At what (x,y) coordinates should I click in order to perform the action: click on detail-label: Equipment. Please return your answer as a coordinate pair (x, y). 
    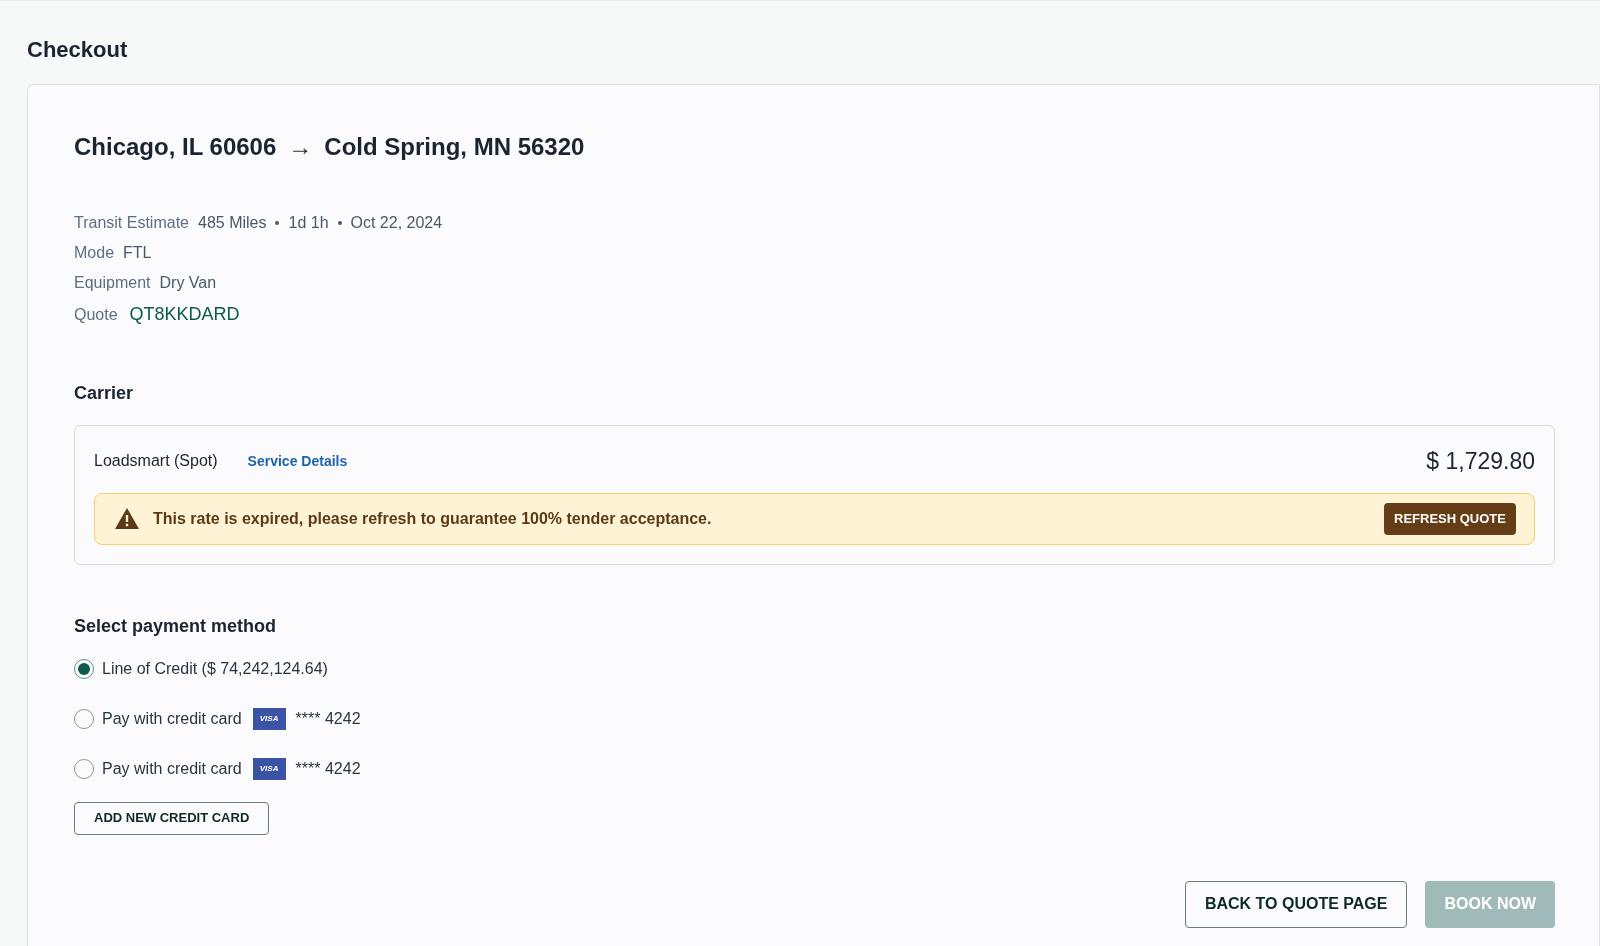
    Looking at the image, I should click on (112, 283).